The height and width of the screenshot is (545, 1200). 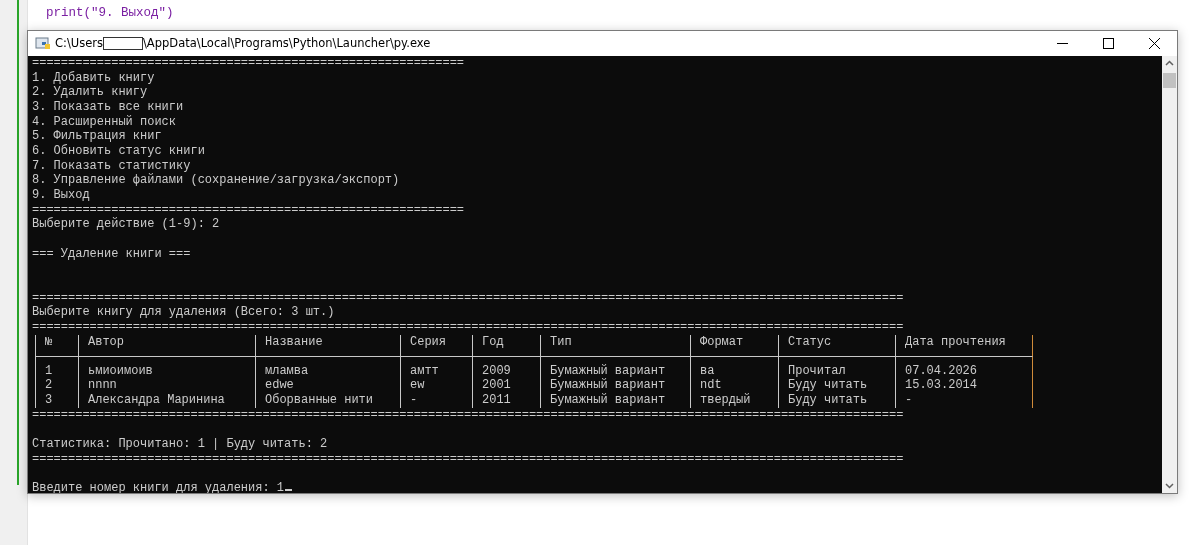 I want to click on column-header: Статус, so click(x=836, y=345).